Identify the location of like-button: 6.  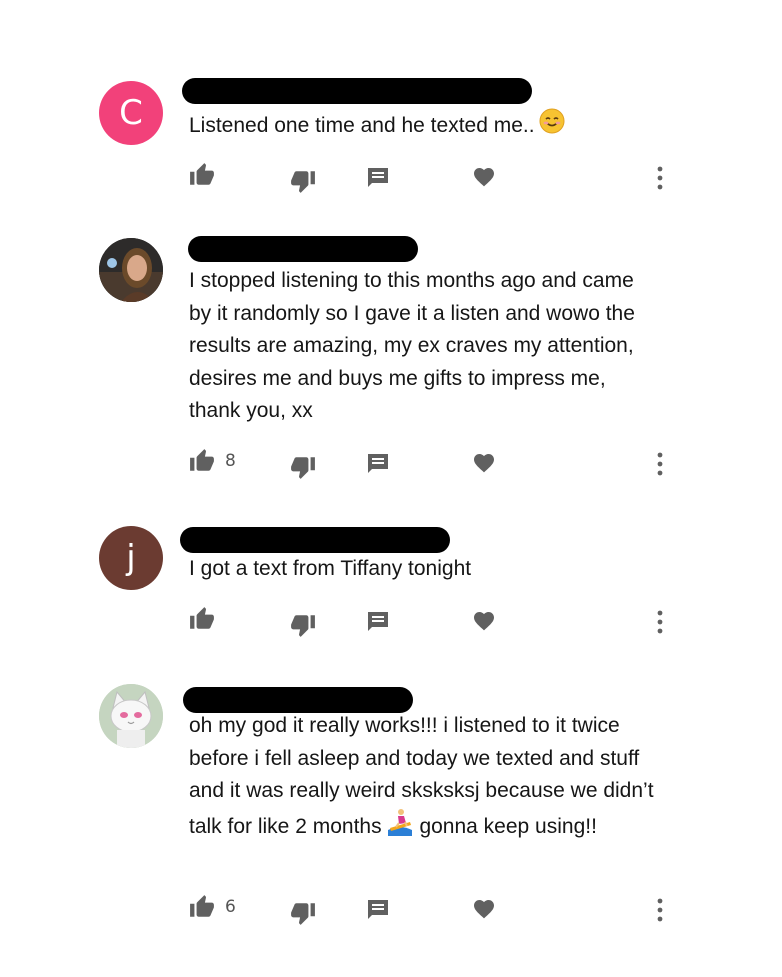
(212, 907).